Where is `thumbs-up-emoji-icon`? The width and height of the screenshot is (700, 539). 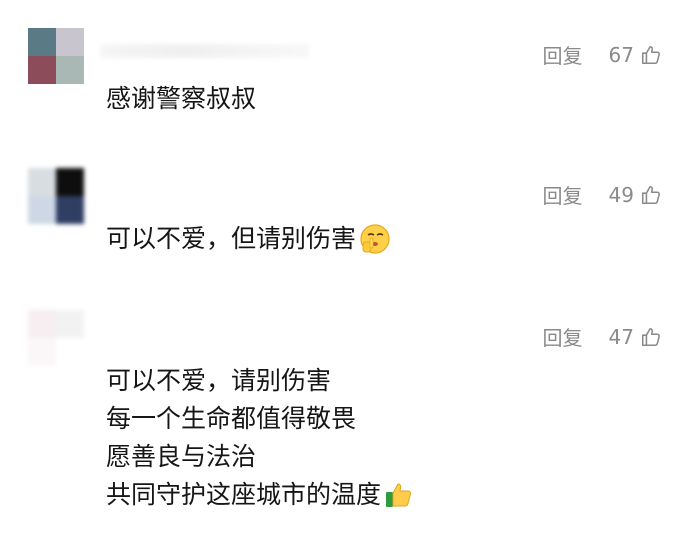
thumbs-up-emoji-icon is located at coordinates (398, 495).